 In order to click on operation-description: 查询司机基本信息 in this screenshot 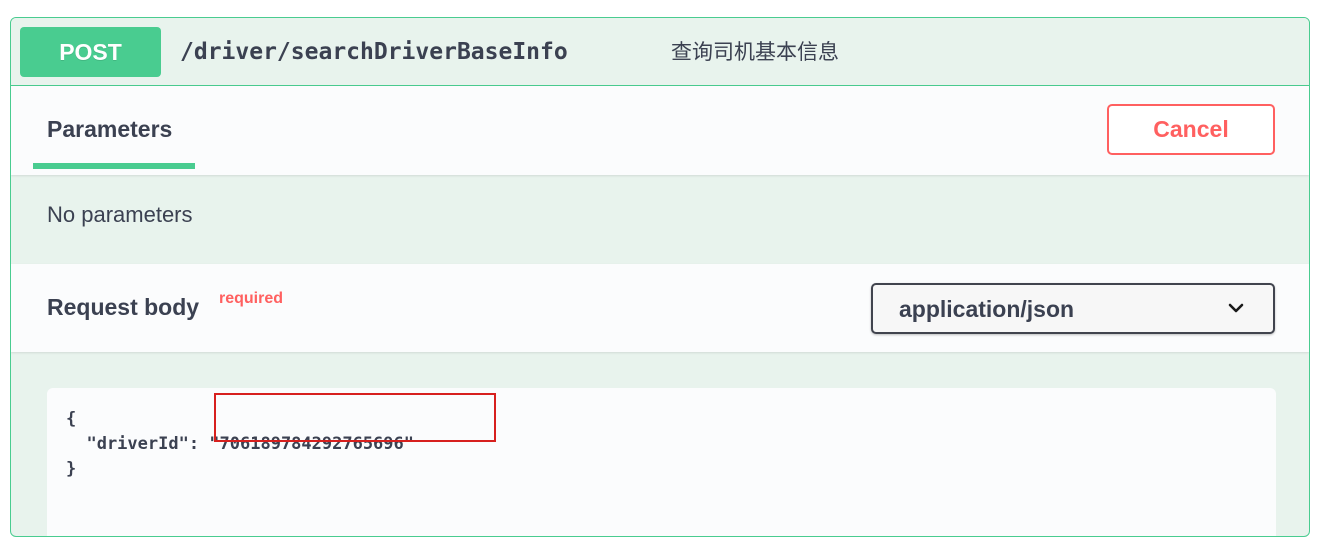, I will do `click(755, 52)`.